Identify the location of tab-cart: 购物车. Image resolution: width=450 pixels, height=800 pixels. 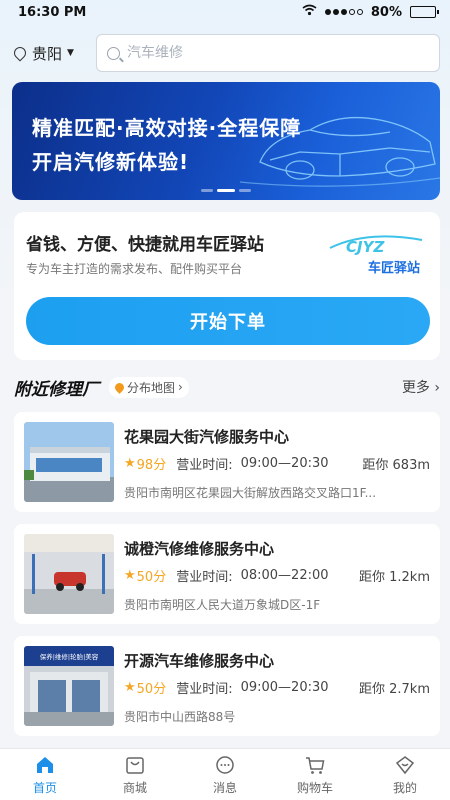
(315, 774).